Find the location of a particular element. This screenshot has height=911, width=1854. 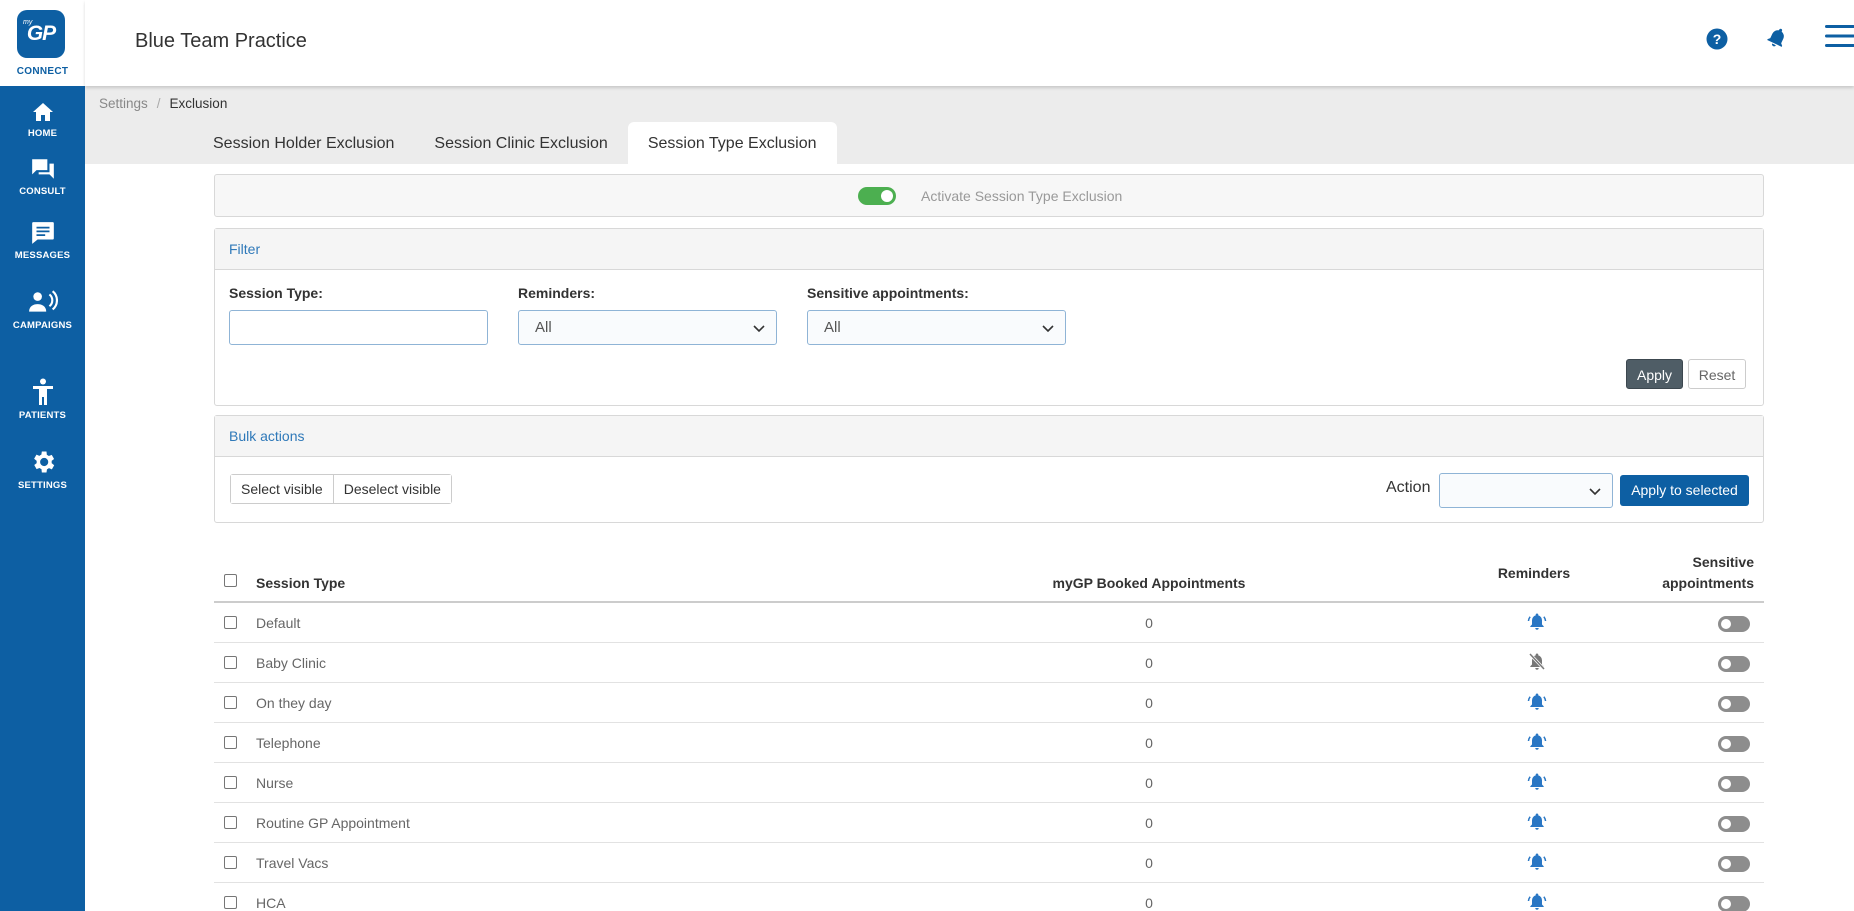

message-icon is located at coordinates (42, 233).